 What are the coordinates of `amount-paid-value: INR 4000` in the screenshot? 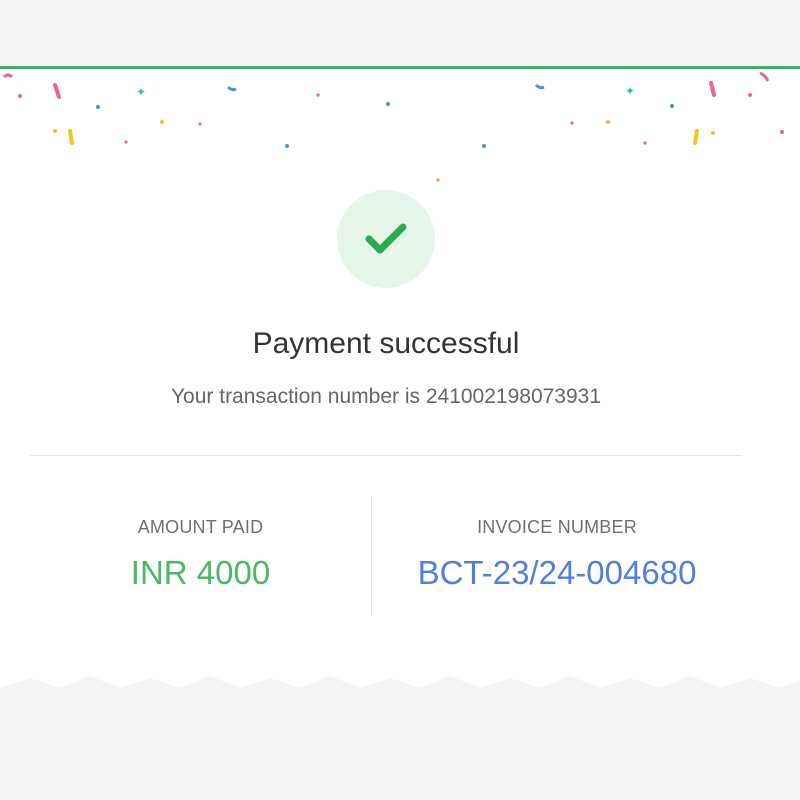 It's located at (200, 572).